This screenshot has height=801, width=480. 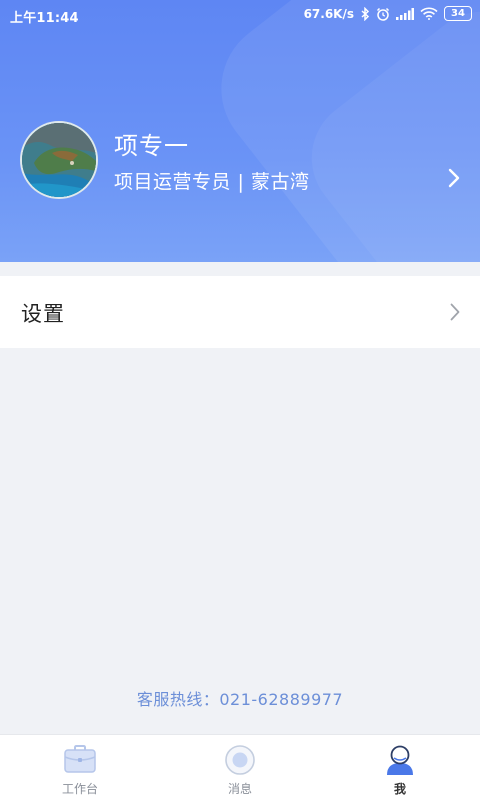 I want to click on wifi-icon, so click(x=429, y=13).